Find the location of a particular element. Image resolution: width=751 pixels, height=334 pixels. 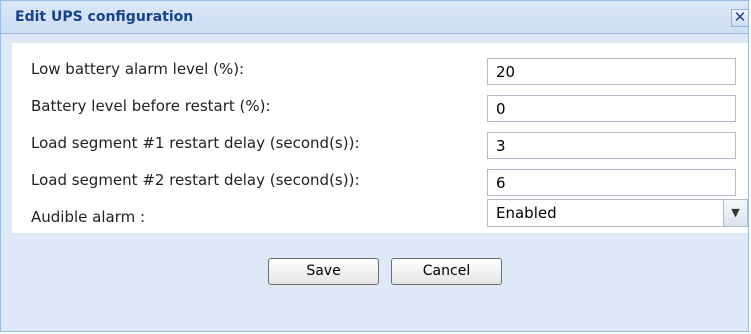

dialog-titlebar: Edit UPS configuration ✕ is located at coordinates (375, 17).